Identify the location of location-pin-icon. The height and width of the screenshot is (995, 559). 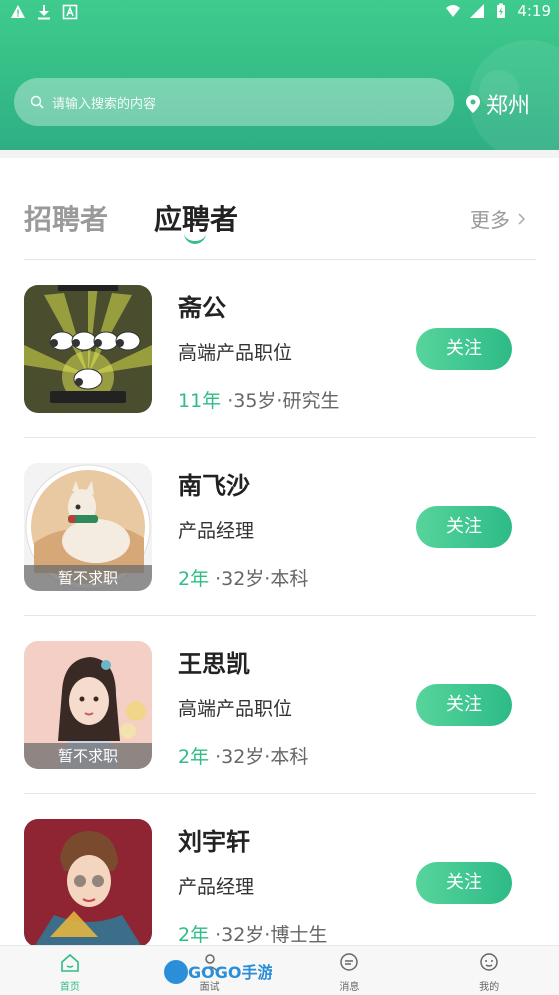
(473, 104).